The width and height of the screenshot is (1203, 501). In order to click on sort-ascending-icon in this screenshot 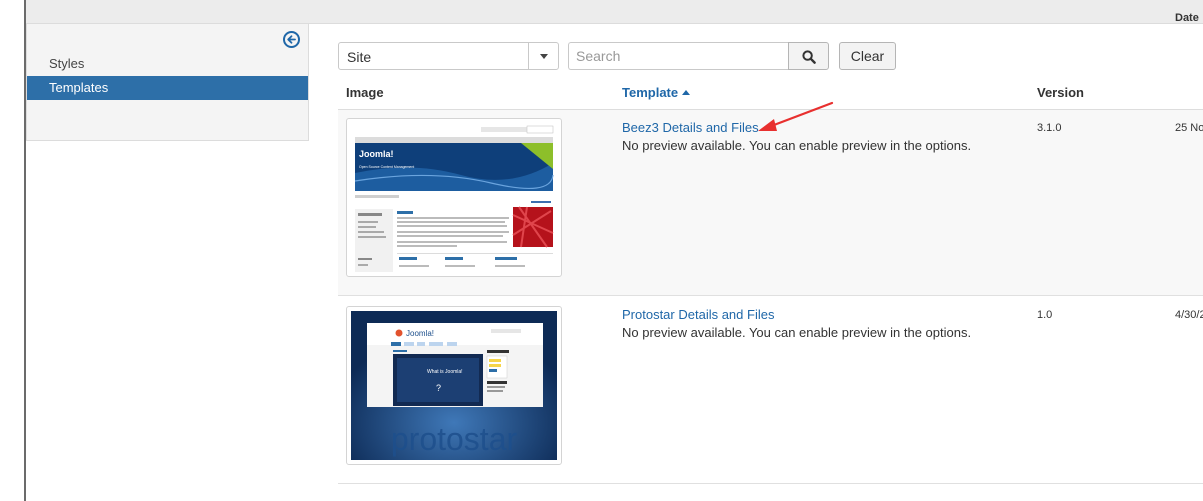, I will do `click(686, 92)`.